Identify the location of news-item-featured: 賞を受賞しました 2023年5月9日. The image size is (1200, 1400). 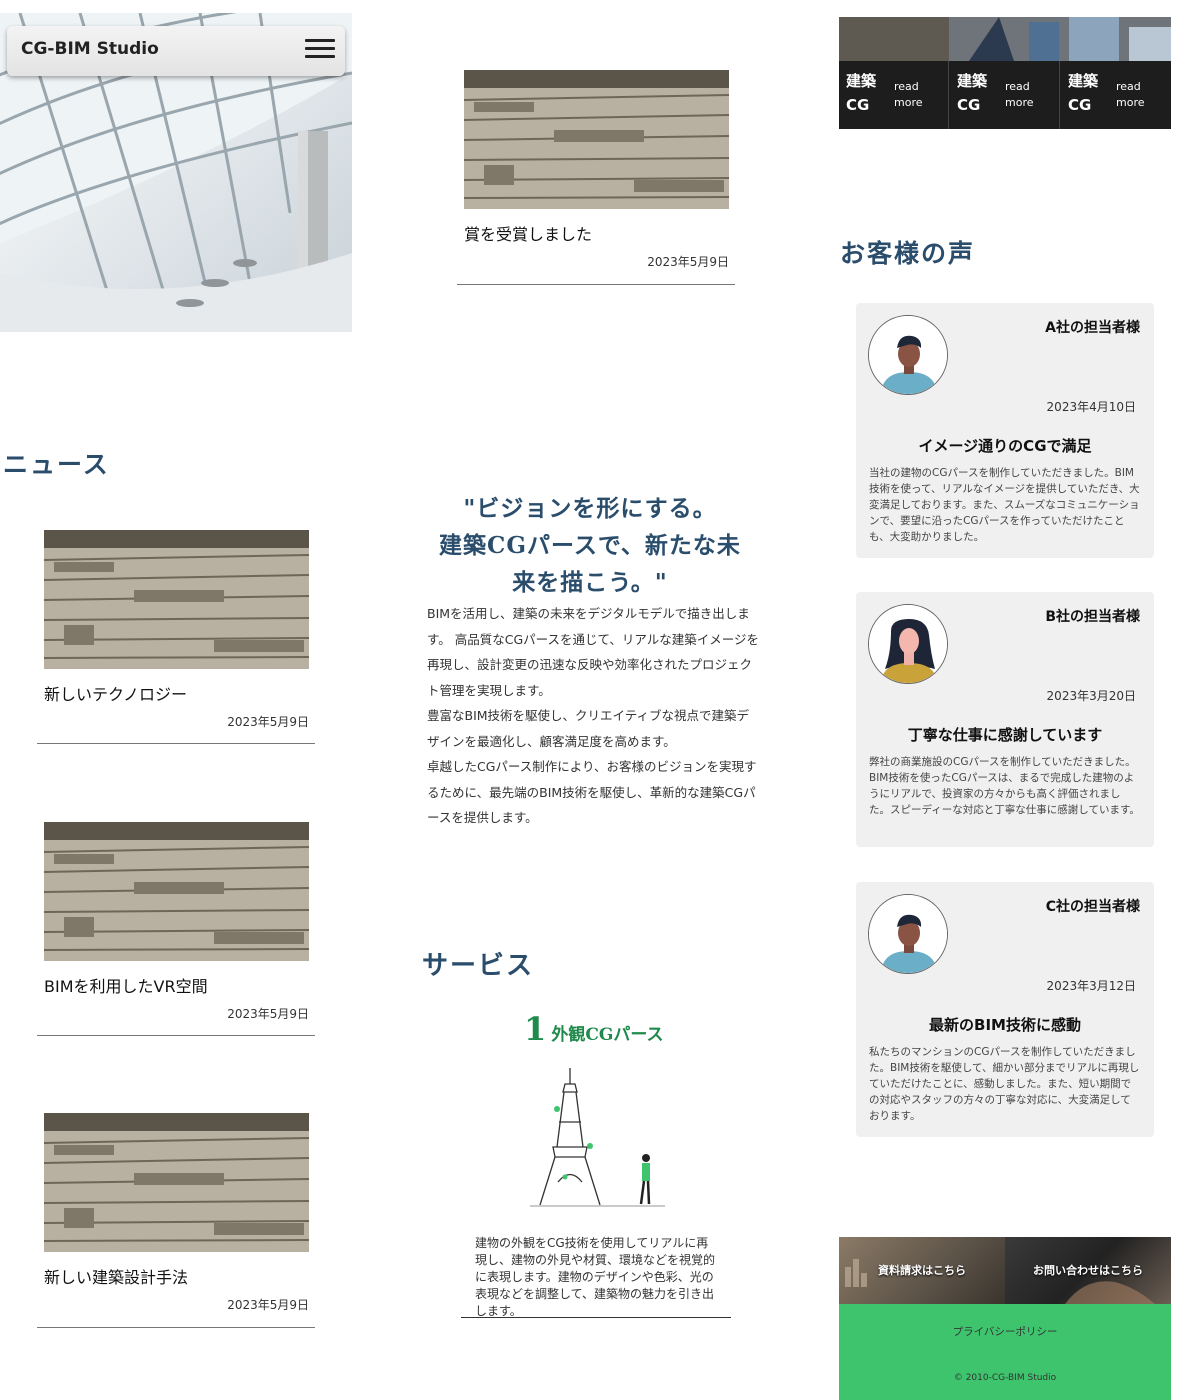
(604, 170).